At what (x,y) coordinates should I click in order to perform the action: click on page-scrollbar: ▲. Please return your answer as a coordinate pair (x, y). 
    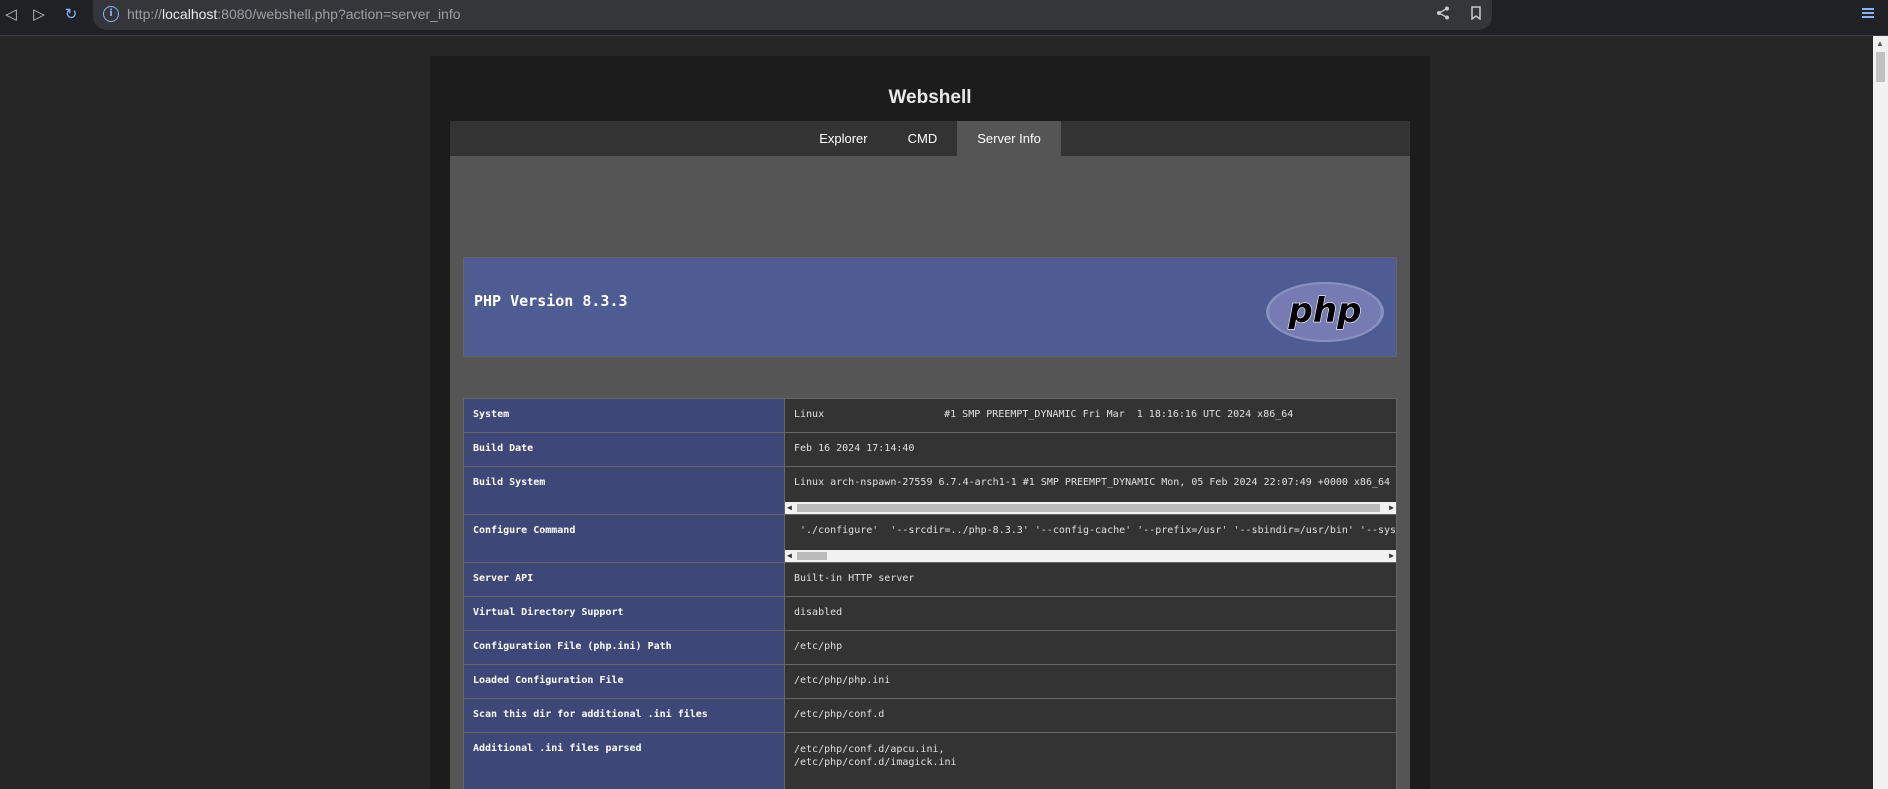
    Looking at the image, I should click on (1880, 412).